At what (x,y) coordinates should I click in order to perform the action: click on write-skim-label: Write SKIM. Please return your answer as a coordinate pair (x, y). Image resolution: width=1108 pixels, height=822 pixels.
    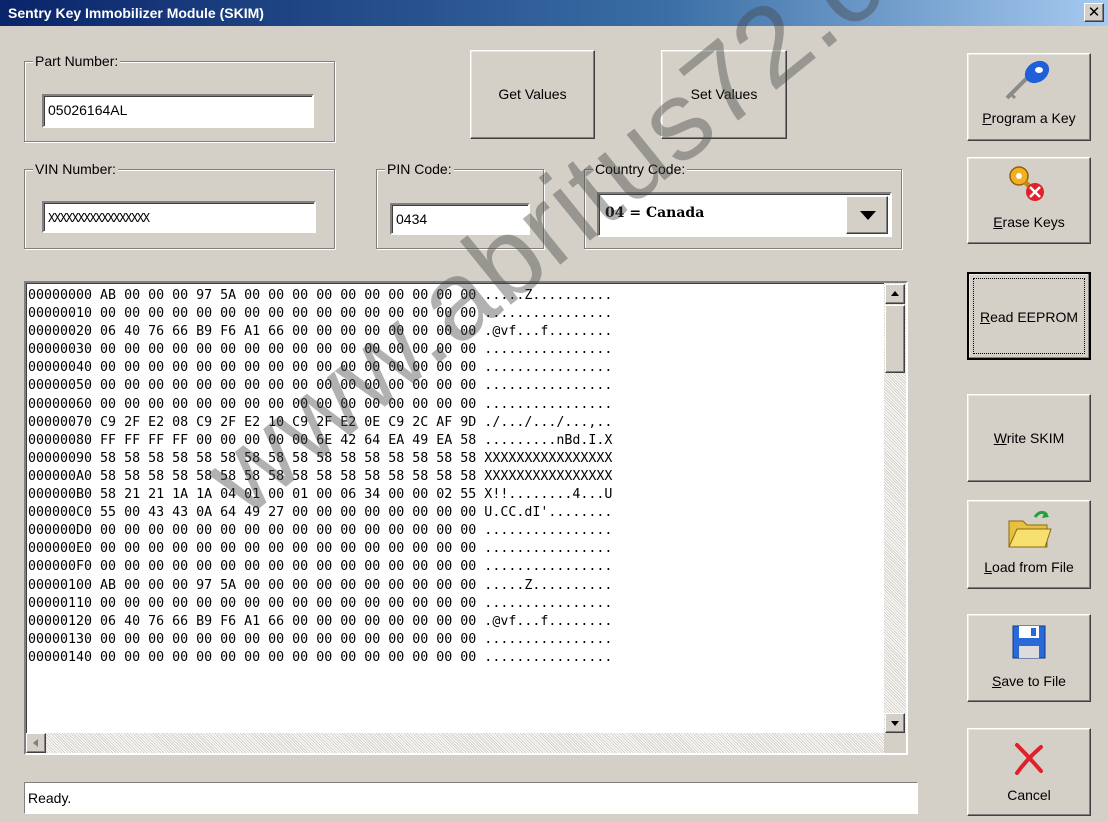
    Looking at the image, I should click on (1029, 438).